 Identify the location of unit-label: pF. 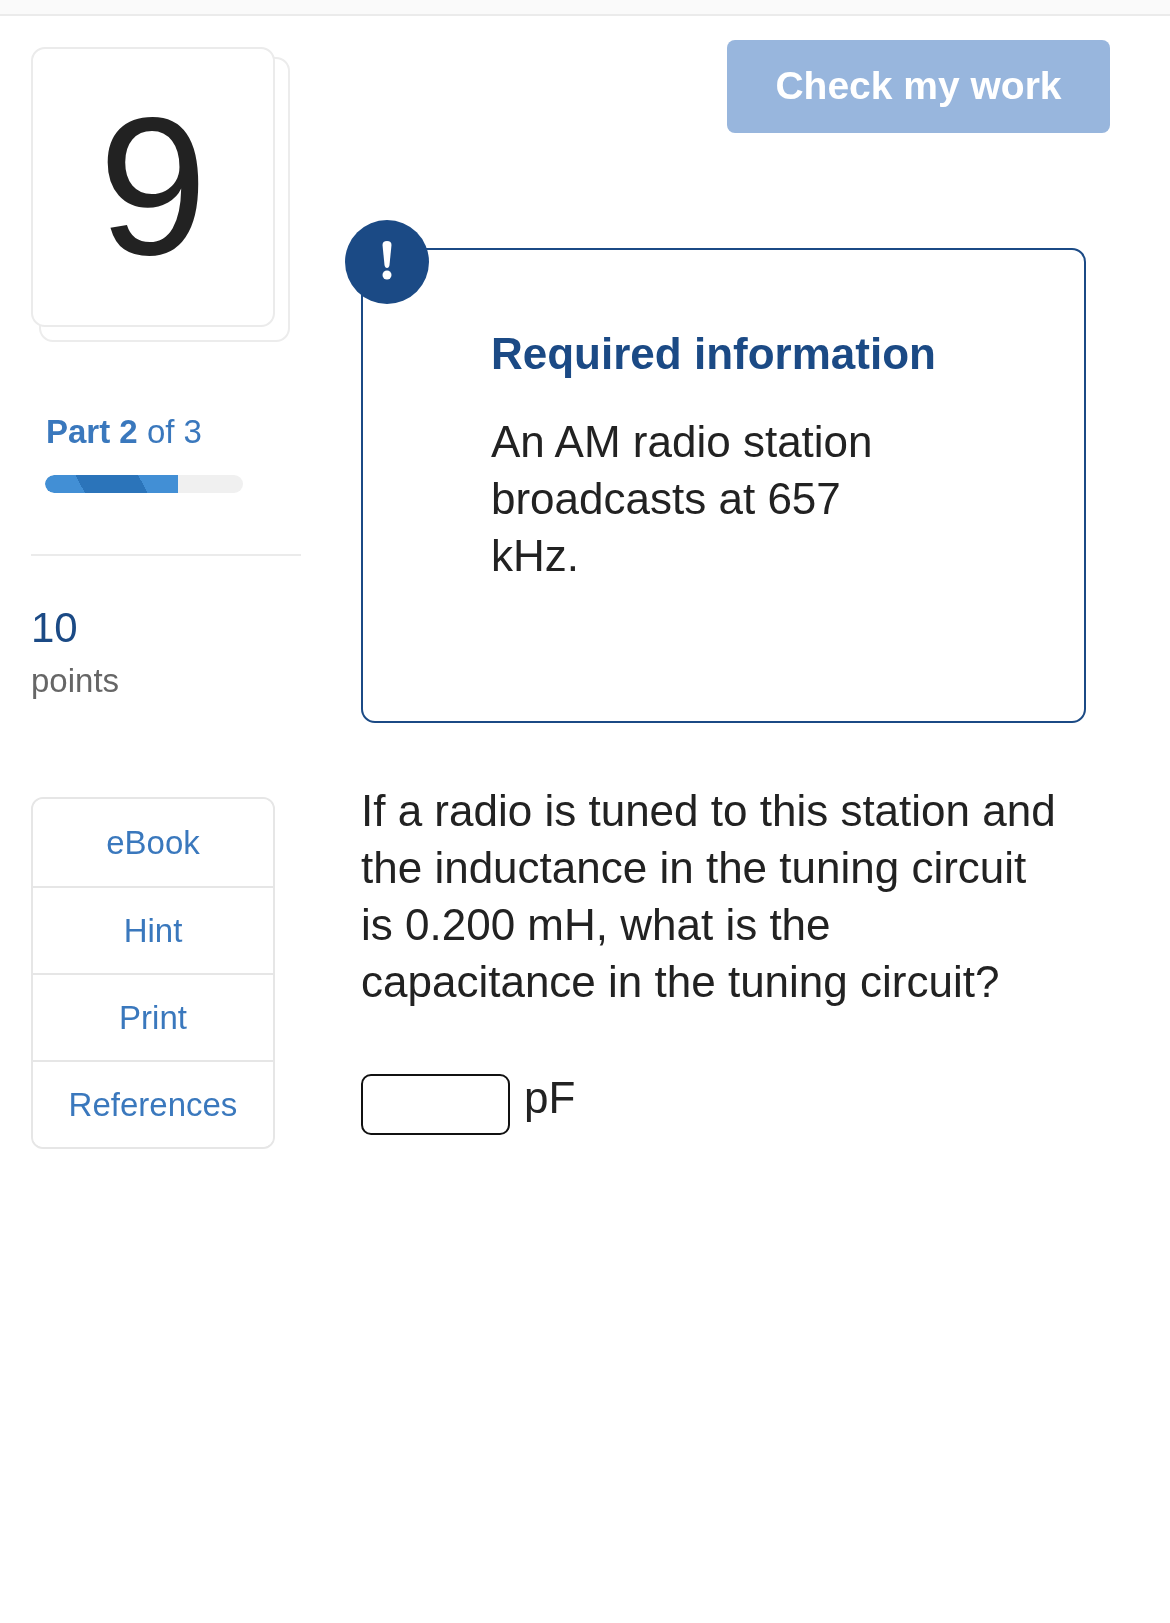
(550, 1098).